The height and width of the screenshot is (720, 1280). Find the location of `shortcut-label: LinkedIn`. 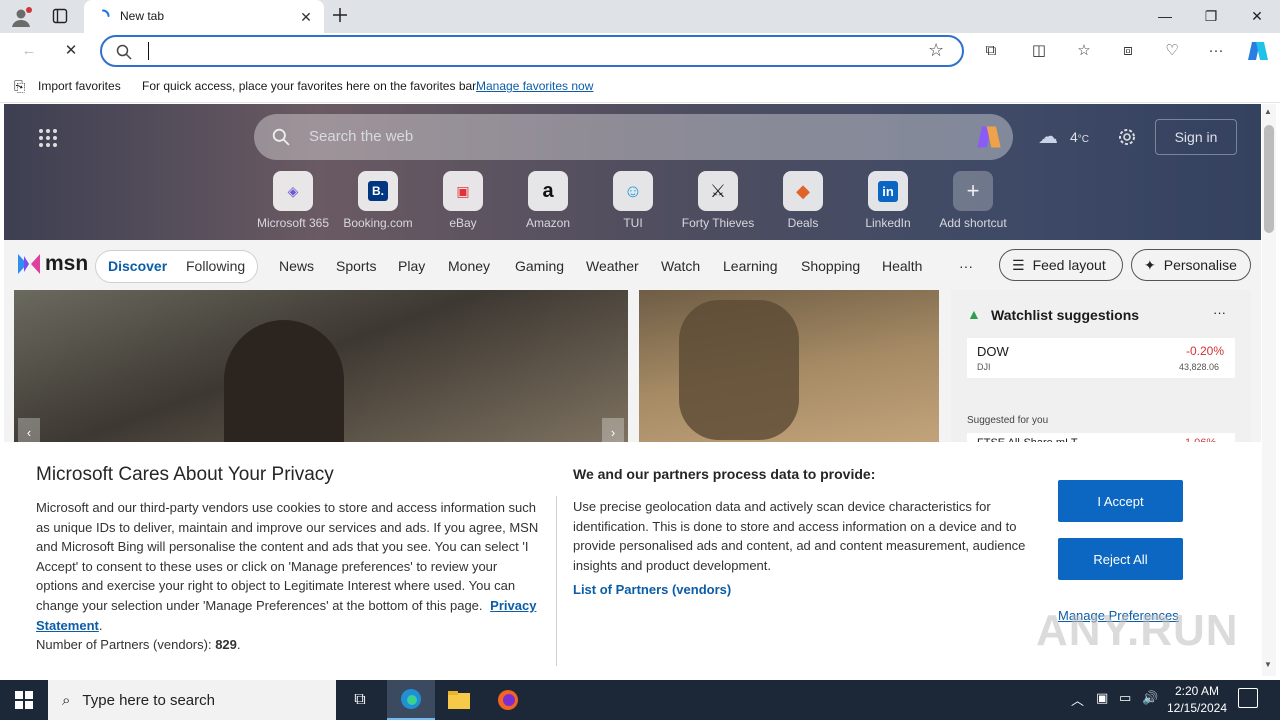

shortcut-label: LinkedIn is located at coordinates (888, 223).